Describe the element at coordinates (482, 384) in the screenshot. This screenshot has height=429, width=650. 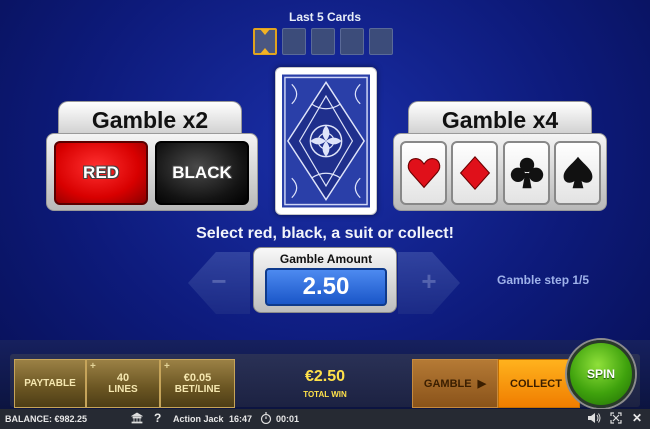
I see `arrow-right-icon: ▶` at that location.